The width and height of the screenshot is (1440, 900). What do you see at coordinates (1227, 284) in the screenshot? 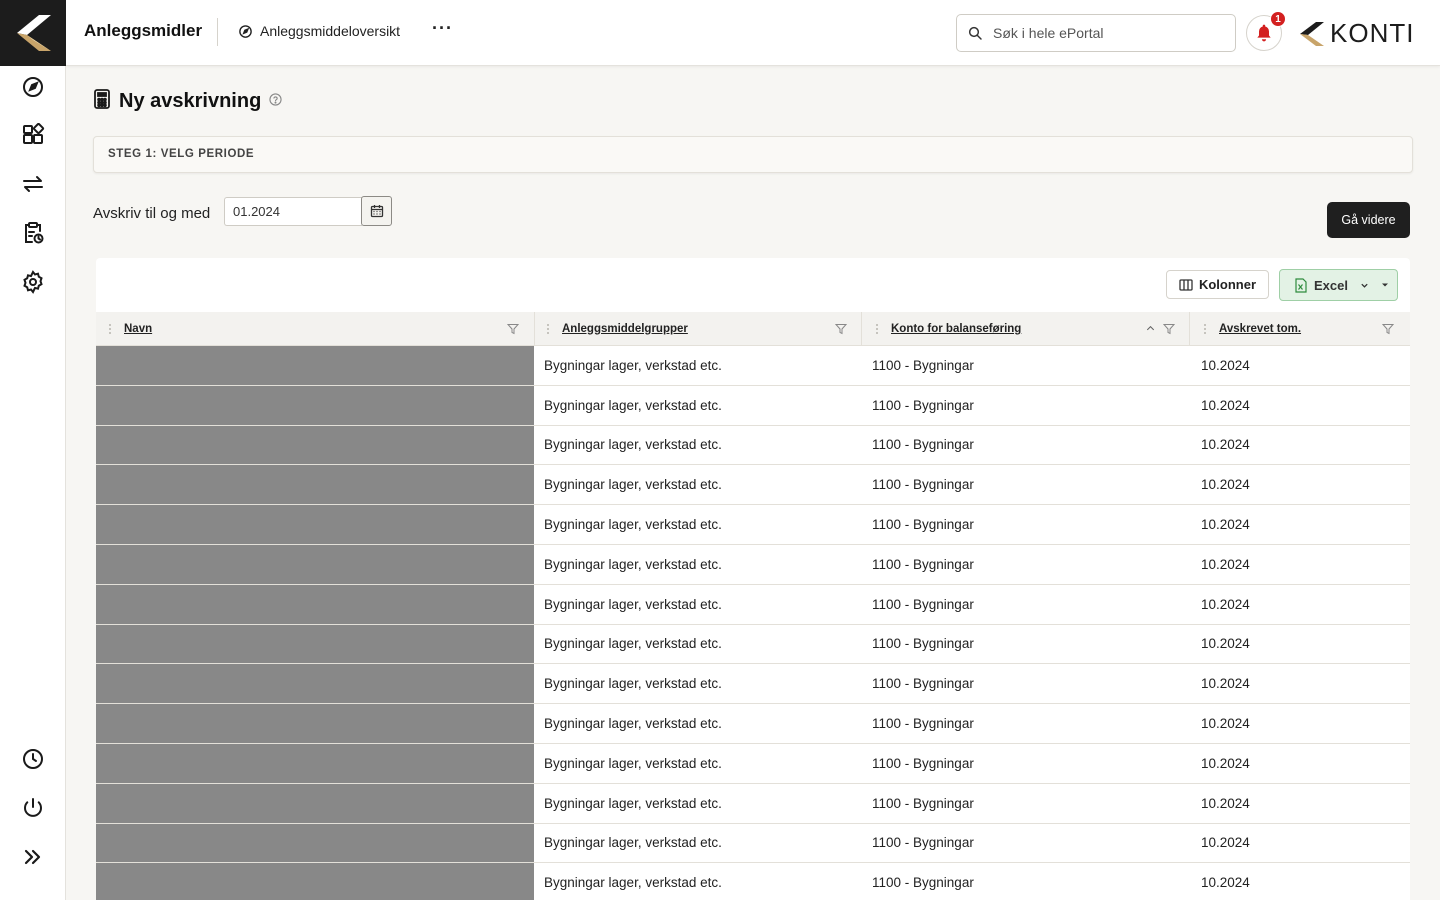
I see `columns-label: Kolonner` at bounding box center [1227, 284].